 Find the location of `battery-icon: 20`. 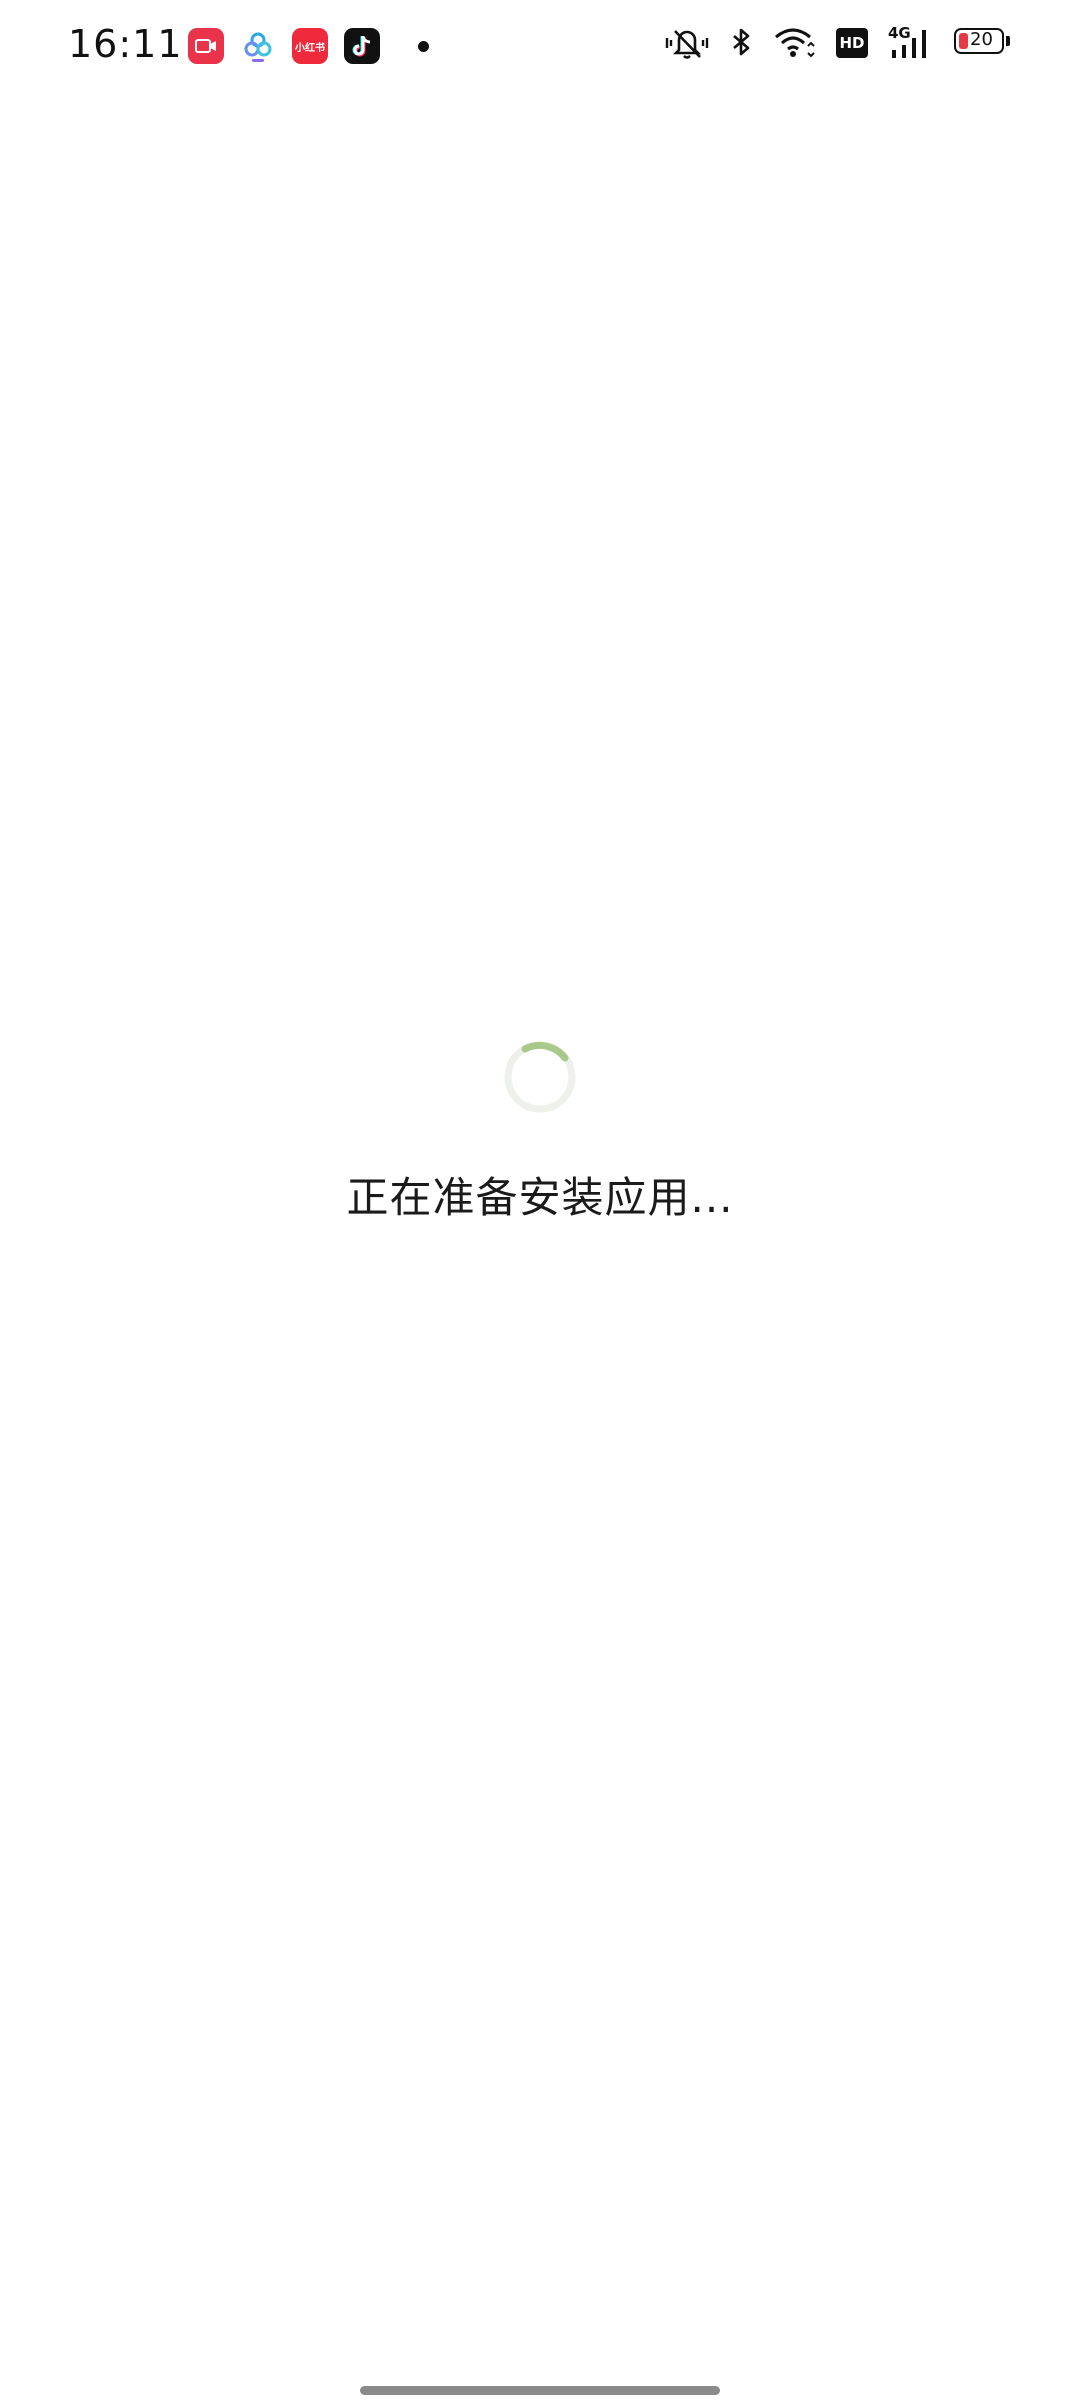

battery-icon: 20 is located at coordinates (983, 43).